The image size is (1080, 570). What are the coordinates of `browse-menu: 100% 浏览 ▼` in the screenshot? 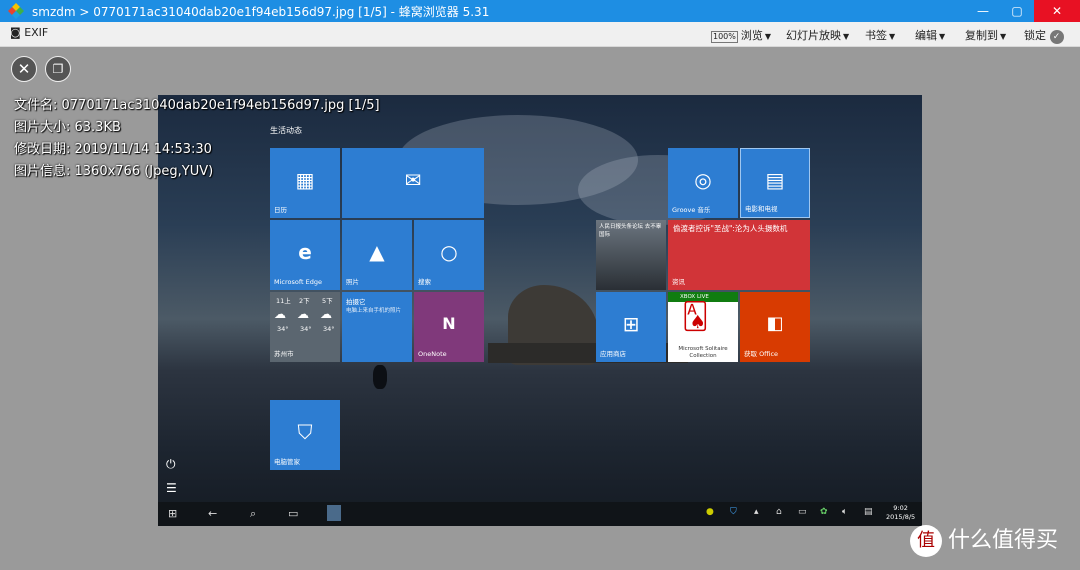 It's located at (741, 35).